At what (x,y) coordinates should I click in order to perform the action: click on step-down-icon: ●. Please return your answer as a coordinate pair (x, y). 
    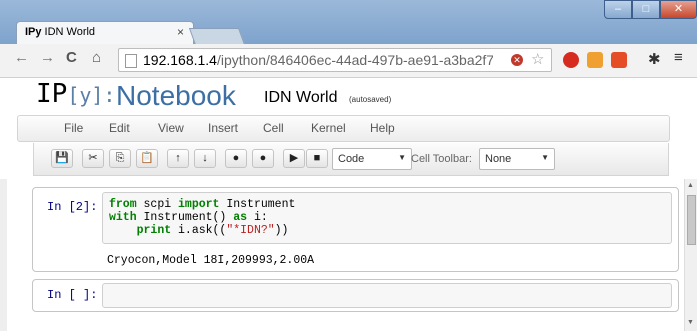
    Looking at the image, I should click on (263, 158).